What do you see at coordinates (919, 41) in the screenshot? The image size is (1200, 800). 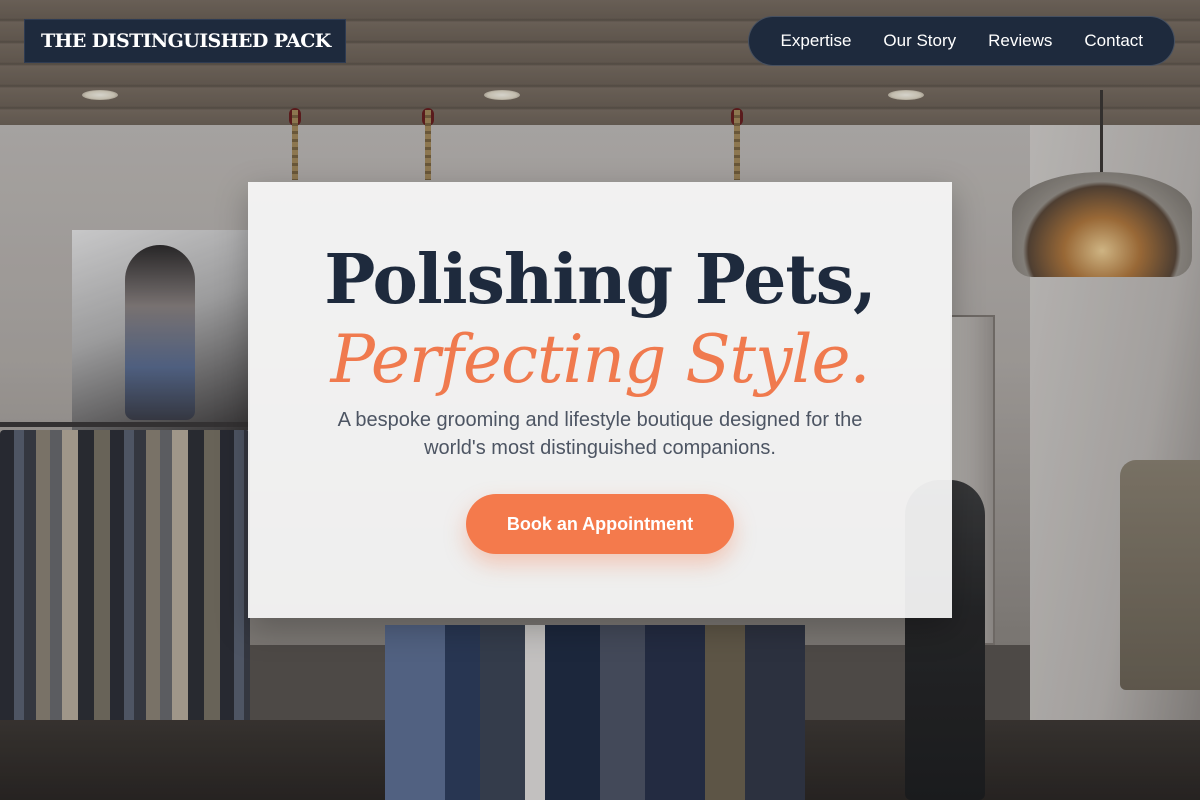 I see `nav-link-our-story: Our Story` at bounding box center [919, 41].